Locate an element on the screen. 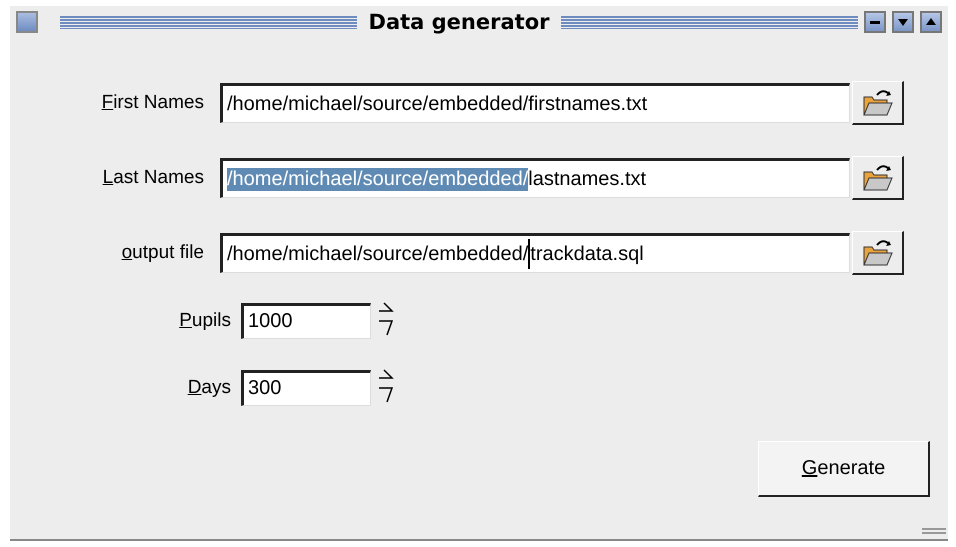 The width and height of the screenshot is (956, 547). shade-down-button is located at coordinates (903, 22).